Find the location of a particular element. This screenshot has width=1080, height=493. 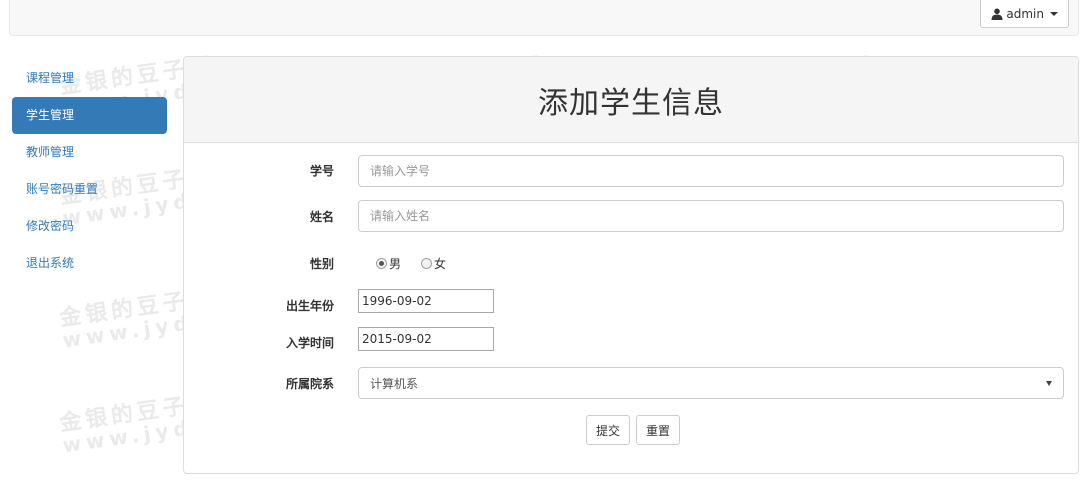

enrollment-date-label: 入学时间 is located at coordinates (309, 343).